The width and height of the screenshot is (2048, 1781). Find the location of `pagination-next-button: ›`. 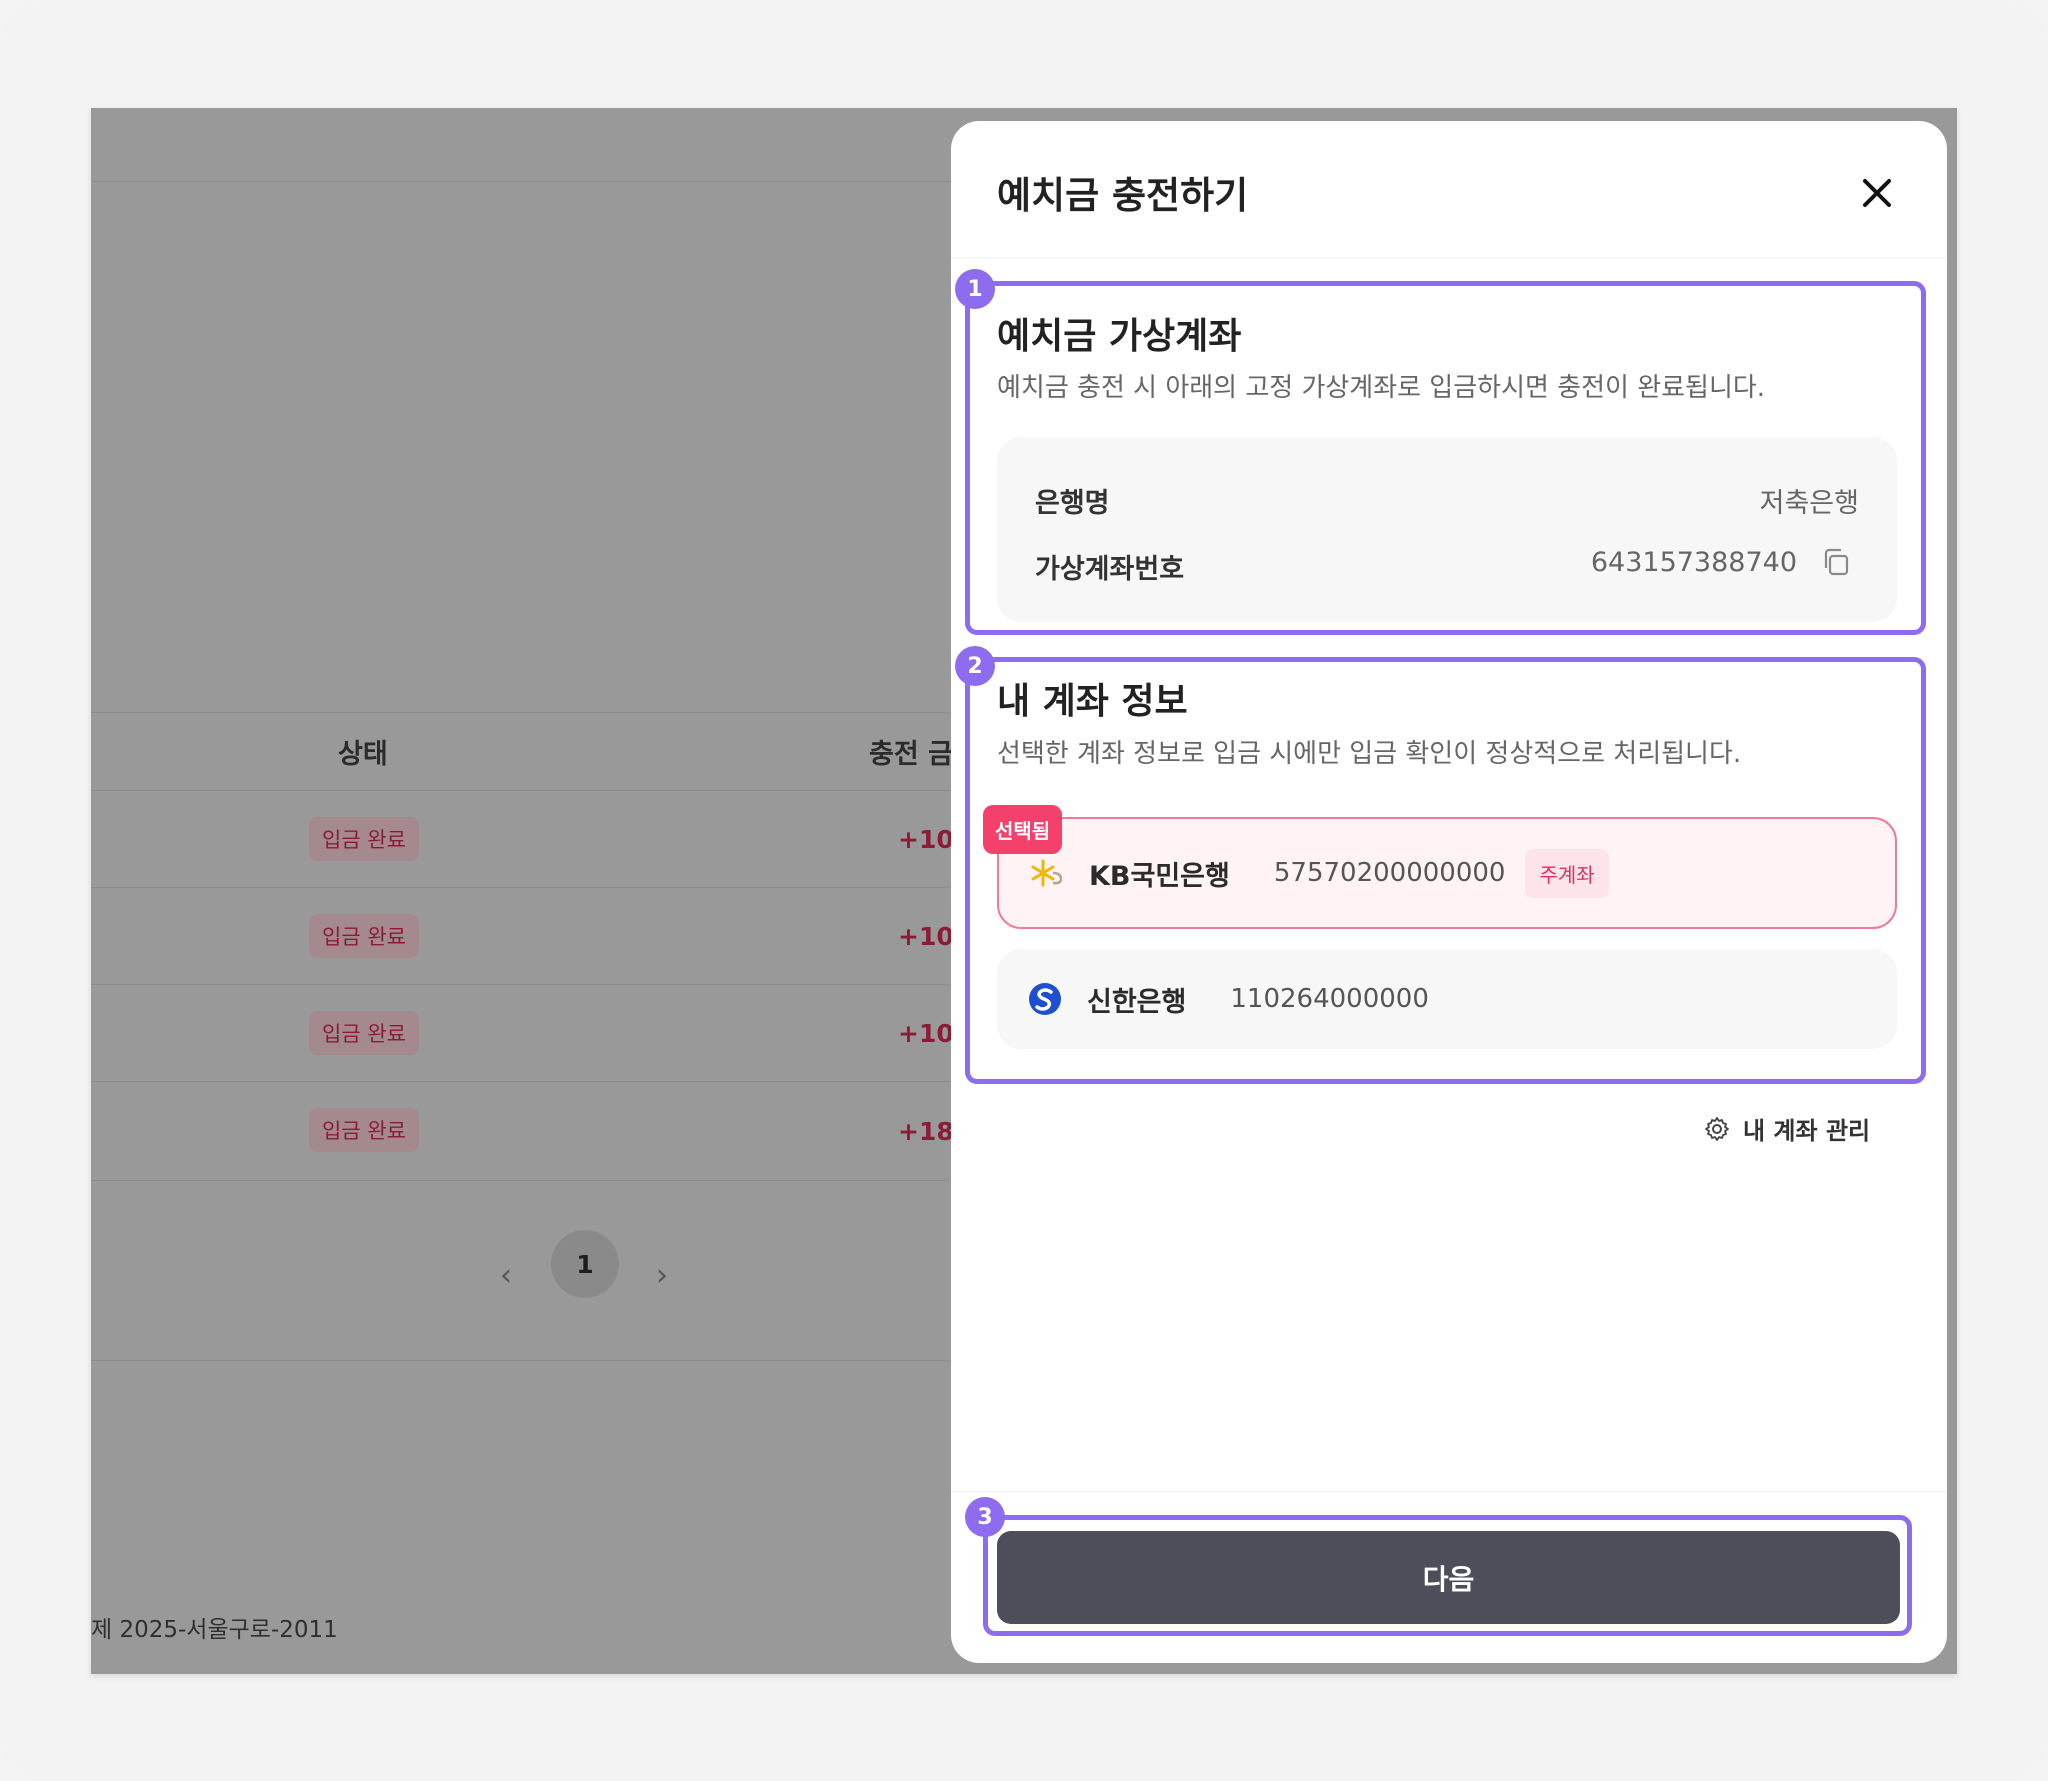

pagination-next-button: › is located at coordinates (662, 1275).